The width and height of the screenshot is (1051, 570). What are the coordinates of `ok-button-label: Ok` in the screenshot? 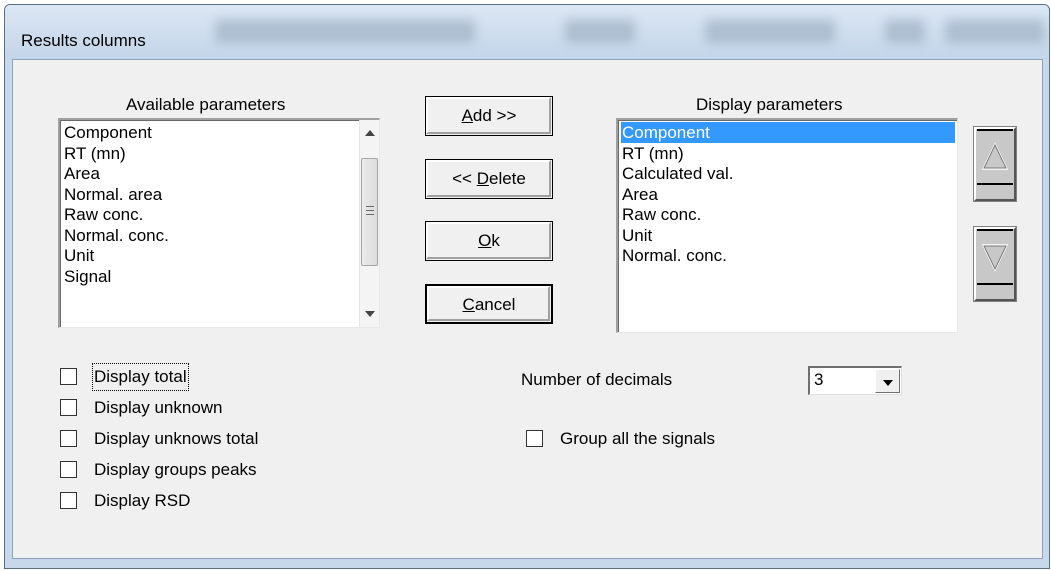 It's located at (489, 240).